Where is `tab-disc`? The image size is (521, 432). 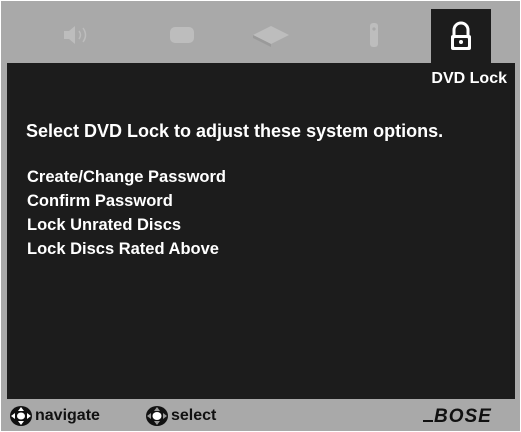
tab-disc is located at coordinates (271, 35).